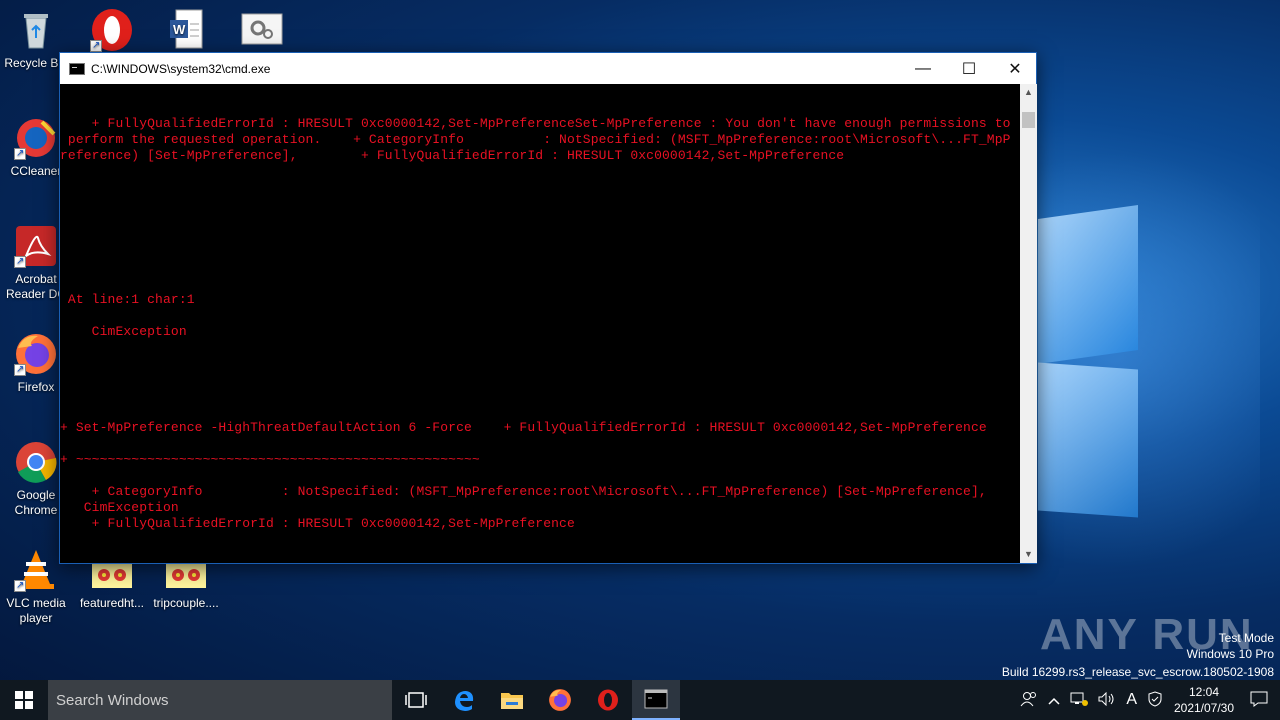  Describe the element at coordinates (1088, 284) in the screenshot. I see `wallpaper-beam-top` at that location.